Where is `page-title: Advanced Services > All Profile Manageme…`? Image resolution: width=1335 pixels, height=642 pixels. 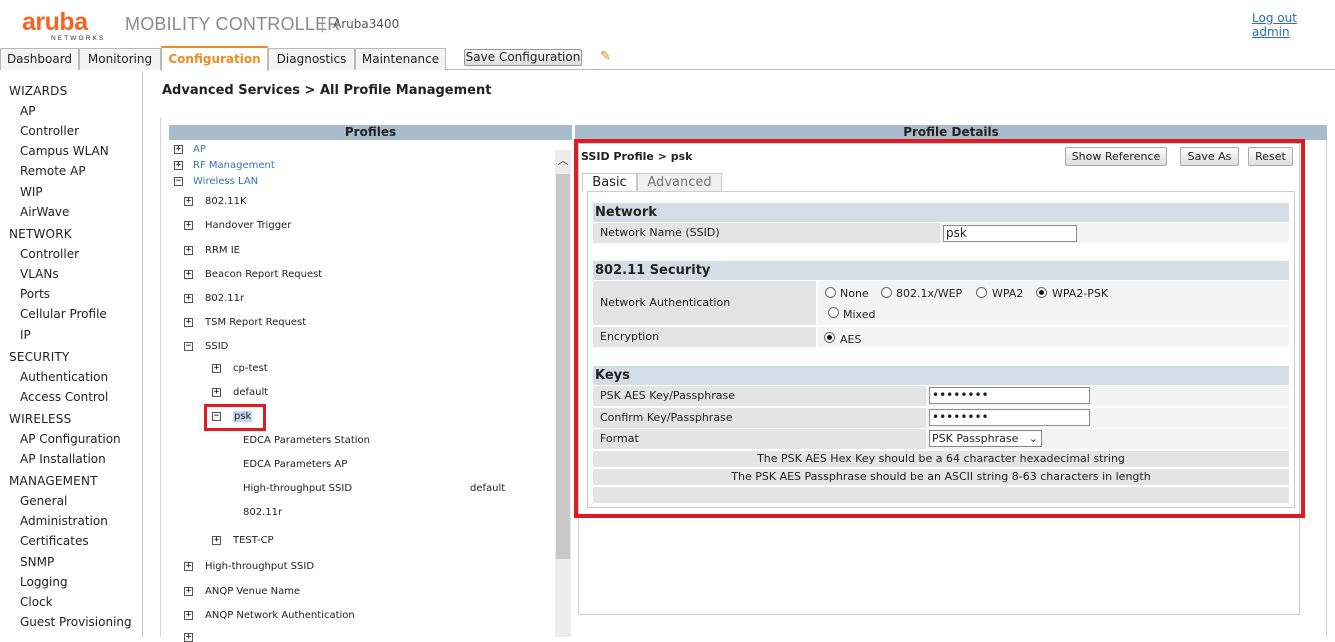
page-title: Advanced Services > All Profile Manageme… is located at coordinates (327, 90).